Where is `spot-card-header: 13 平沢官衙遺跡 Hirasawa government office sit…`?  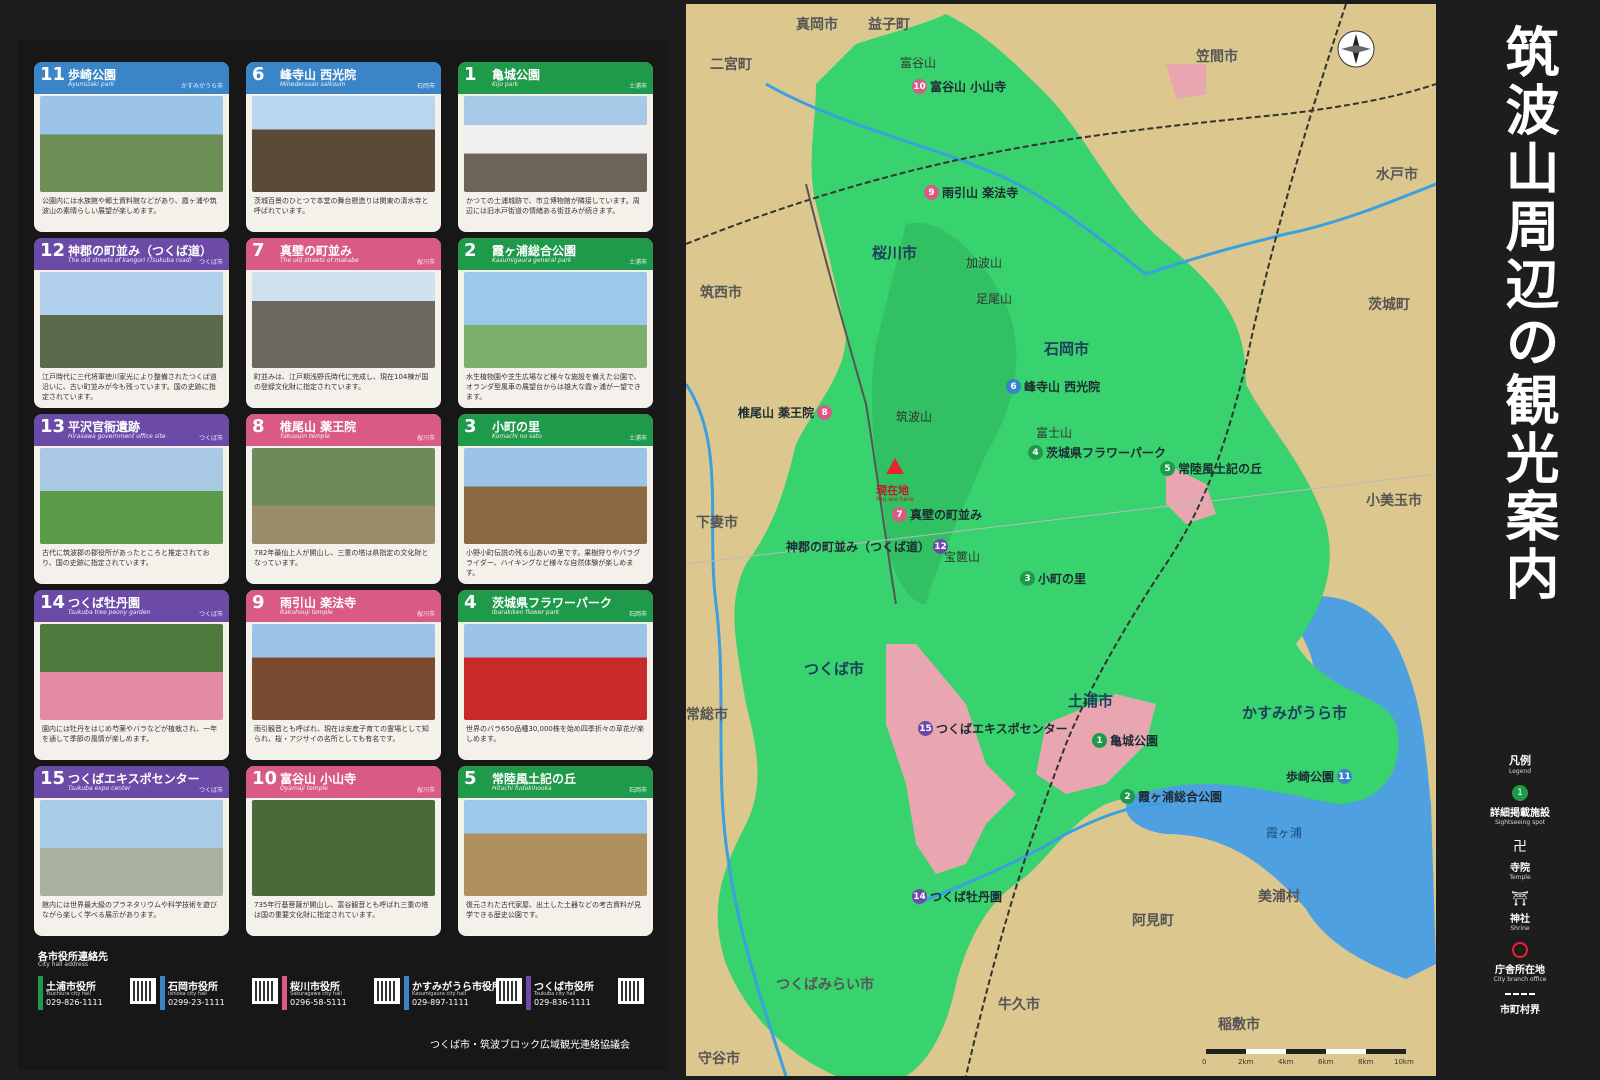 spot-card-header: 13 平沢官衙遺跡 Hirasawa government office sit… is located at coordinates (131, 430).